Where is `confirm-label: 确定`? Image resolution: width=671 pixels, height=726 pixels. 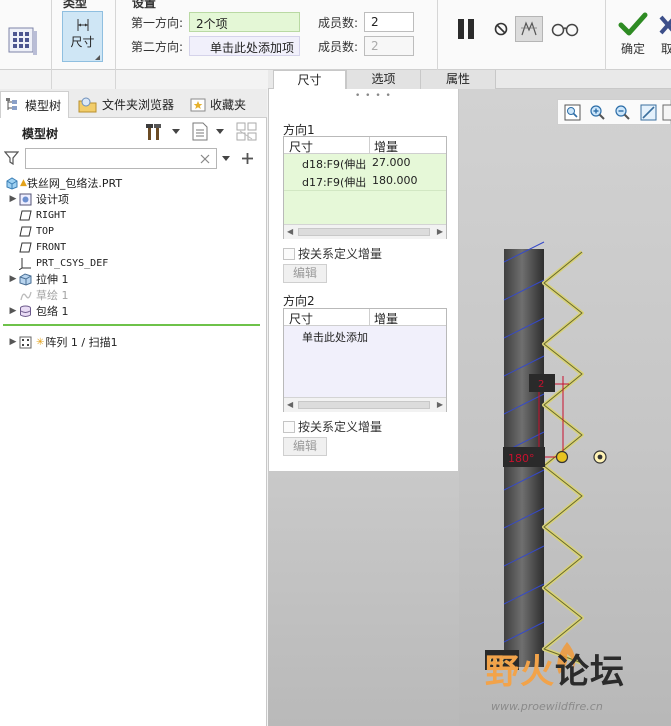
confirm-label: 确定 is located at coordinates (633, 49).